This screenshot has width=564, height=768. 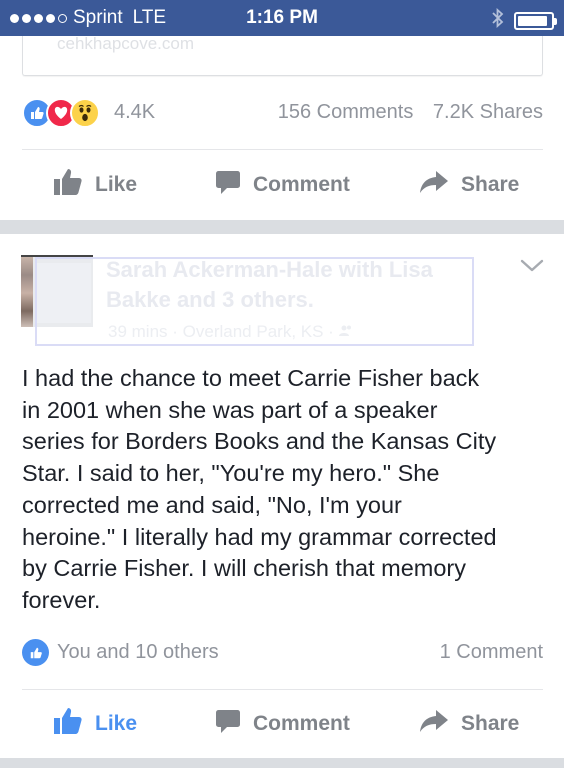 I want to click on post-time: 39 mins, so click(x=138, y=331).